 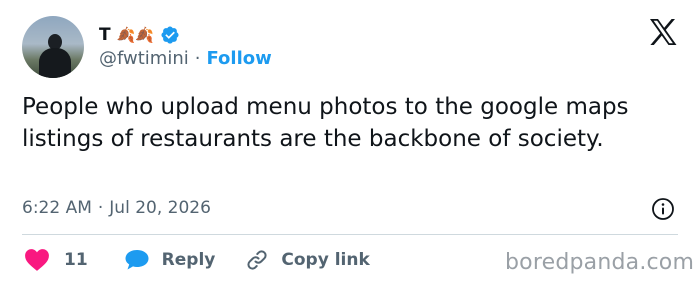 I want to click on tweet-time: 6:22 AM, so click(x=57, y=208).